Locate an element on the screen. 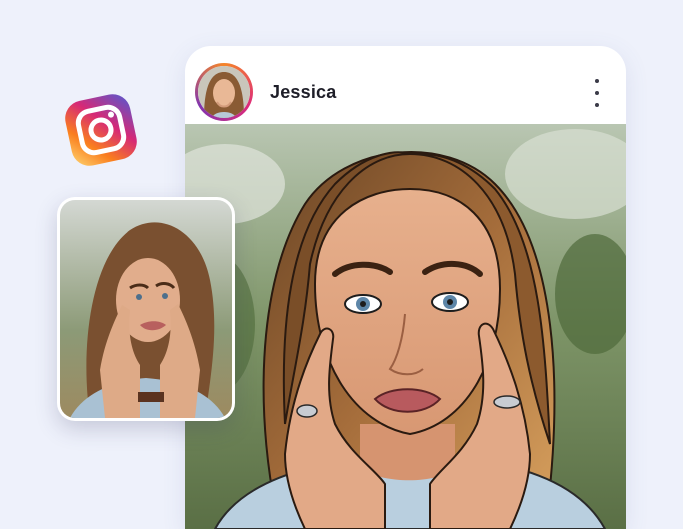  instagram-logo-icon is located at coordinates (101, 130).